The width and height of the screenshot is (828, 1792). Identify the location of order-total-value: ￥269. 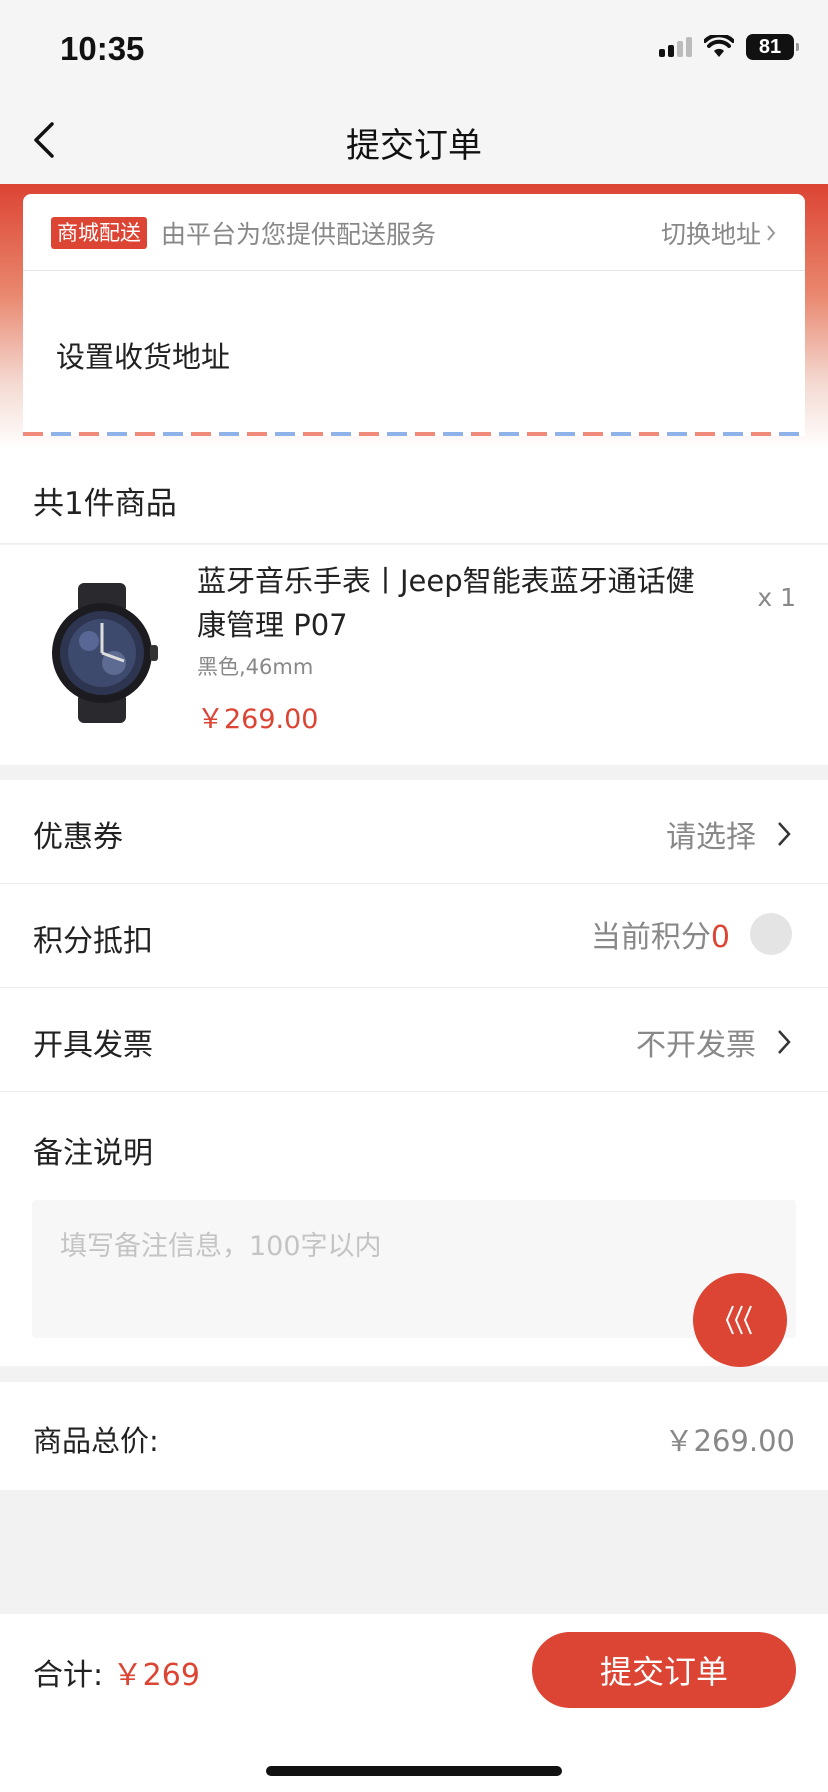
(156, 1675).